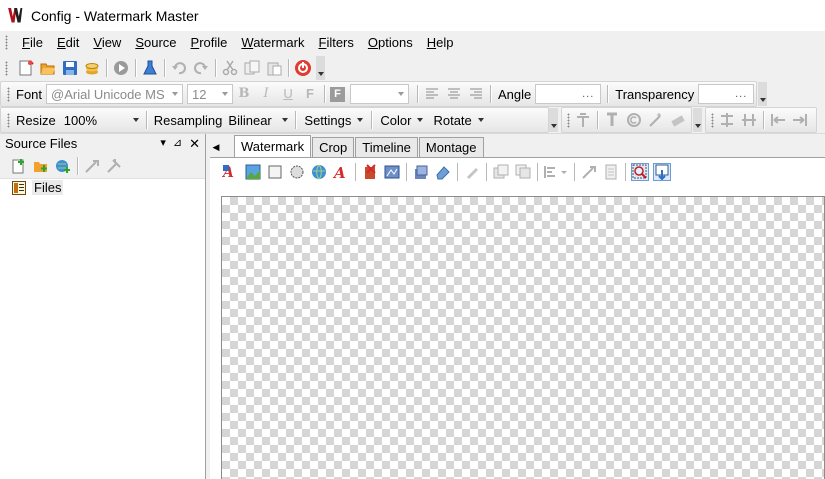  I want to click on align-center-icon, so click(454, 94).